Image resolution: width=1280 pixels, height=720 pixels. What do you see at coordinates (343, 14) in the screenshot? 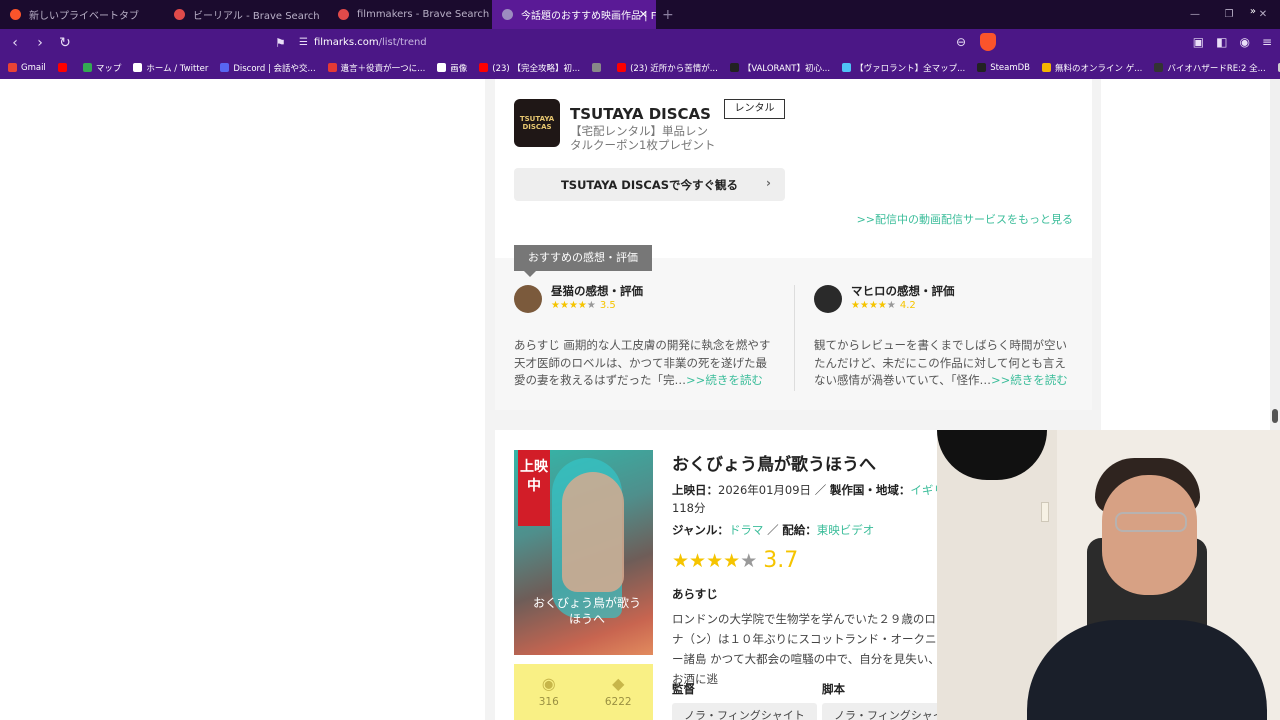
I see `search-favicon-icon` at bounding box center [343, 14].